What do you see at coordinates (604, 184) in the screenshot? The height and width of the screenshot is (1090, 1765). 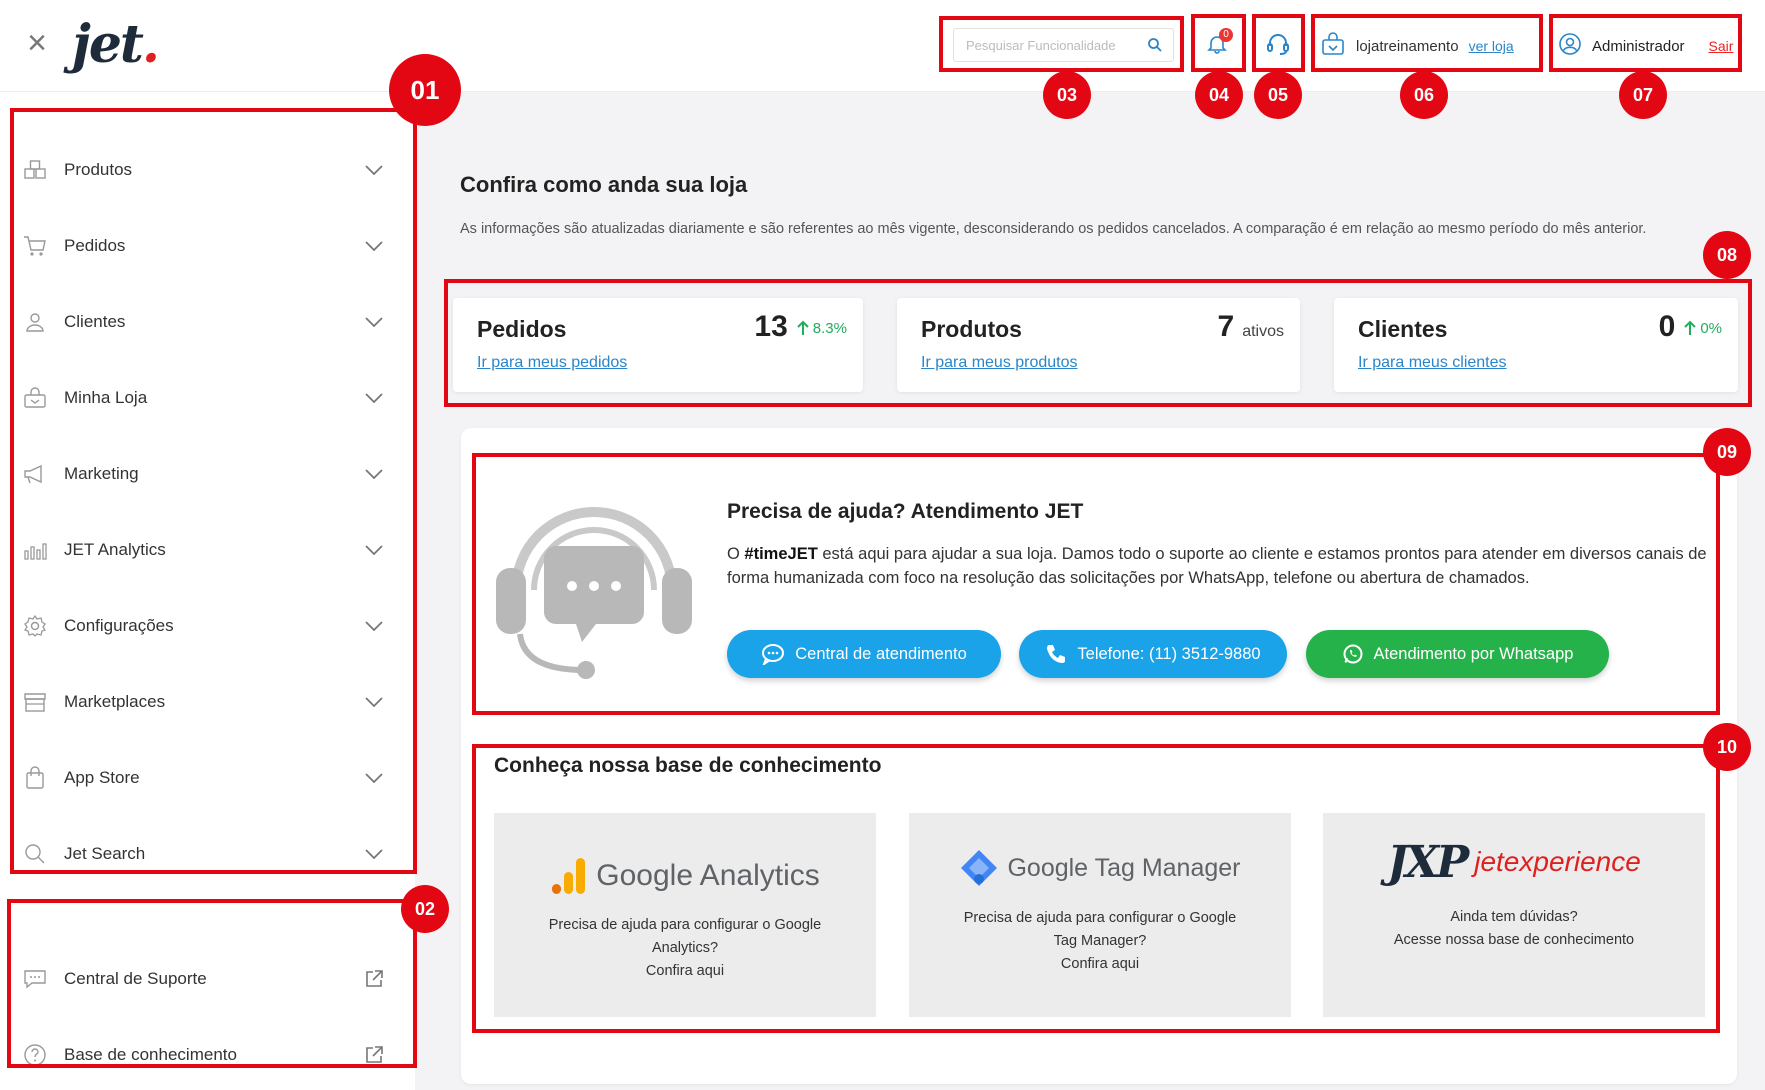 I see `page-title: Confira como anda sua loja` at bounding box center [604, 184].